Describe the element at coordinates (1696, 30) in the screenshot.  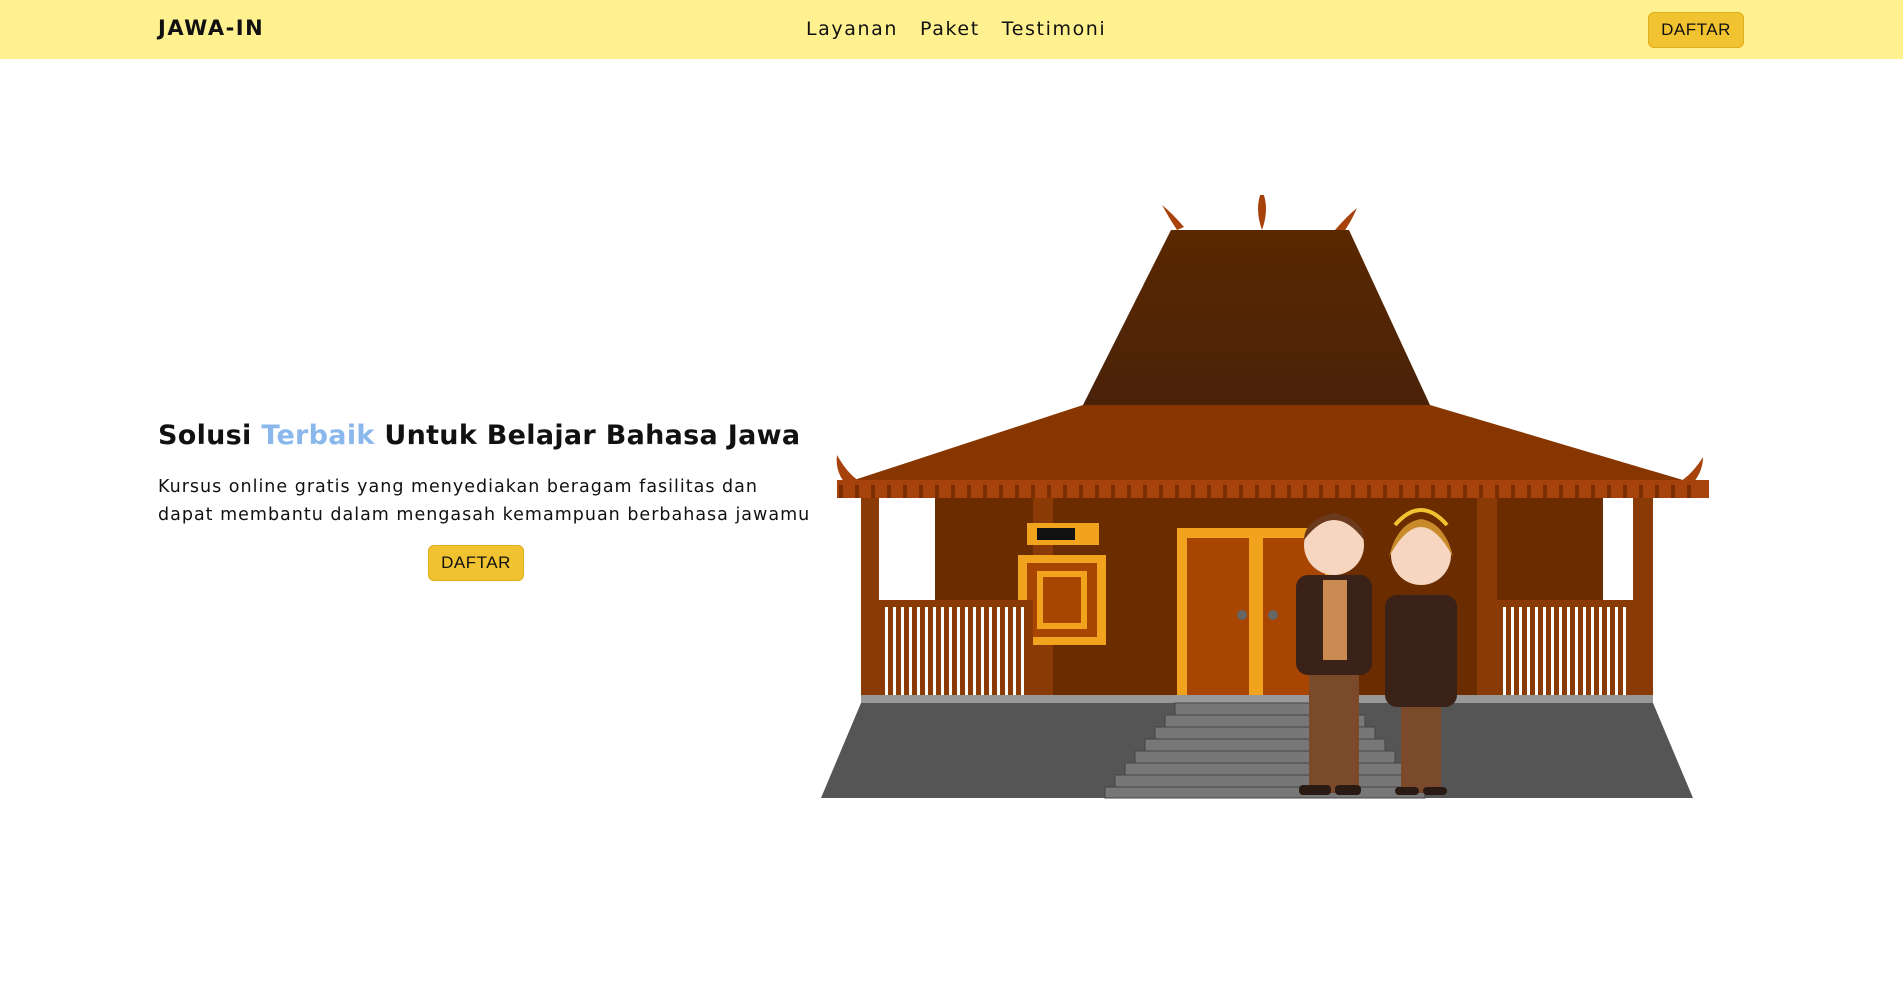
I see `nav-daftar-button: DAFTAR` at that location.